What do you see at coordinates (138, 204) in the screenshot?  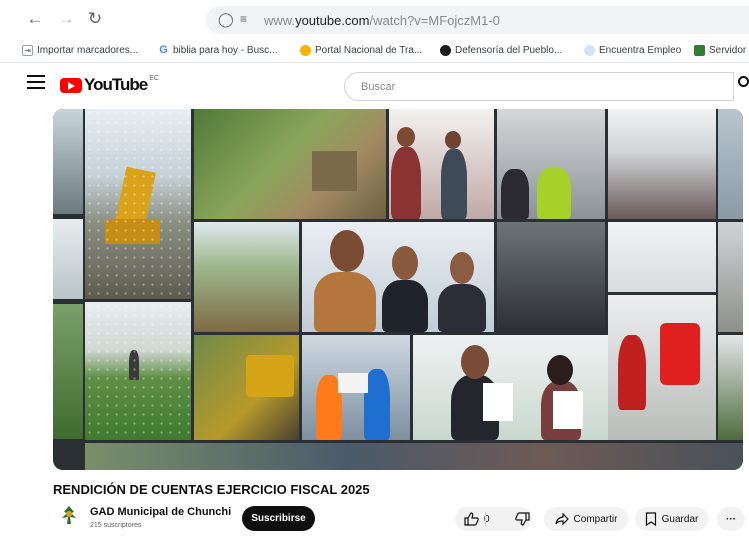 I see `collage-tile-excavator` at bounding box center [138, 204].